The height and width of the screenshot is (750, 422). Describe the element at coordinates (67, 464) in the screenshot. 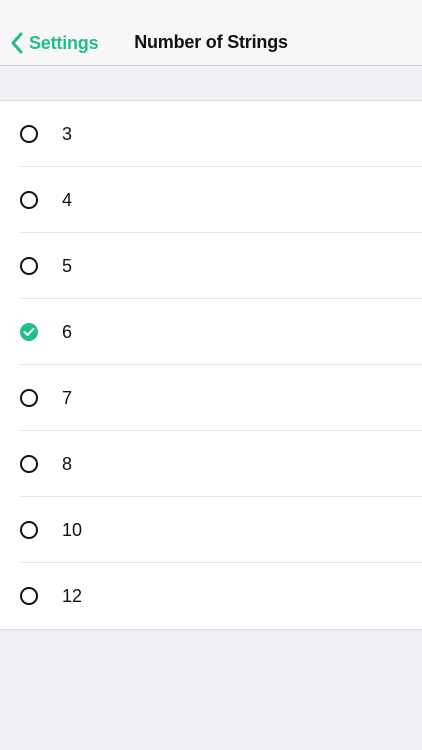

I see `option-label: 8` at that location.